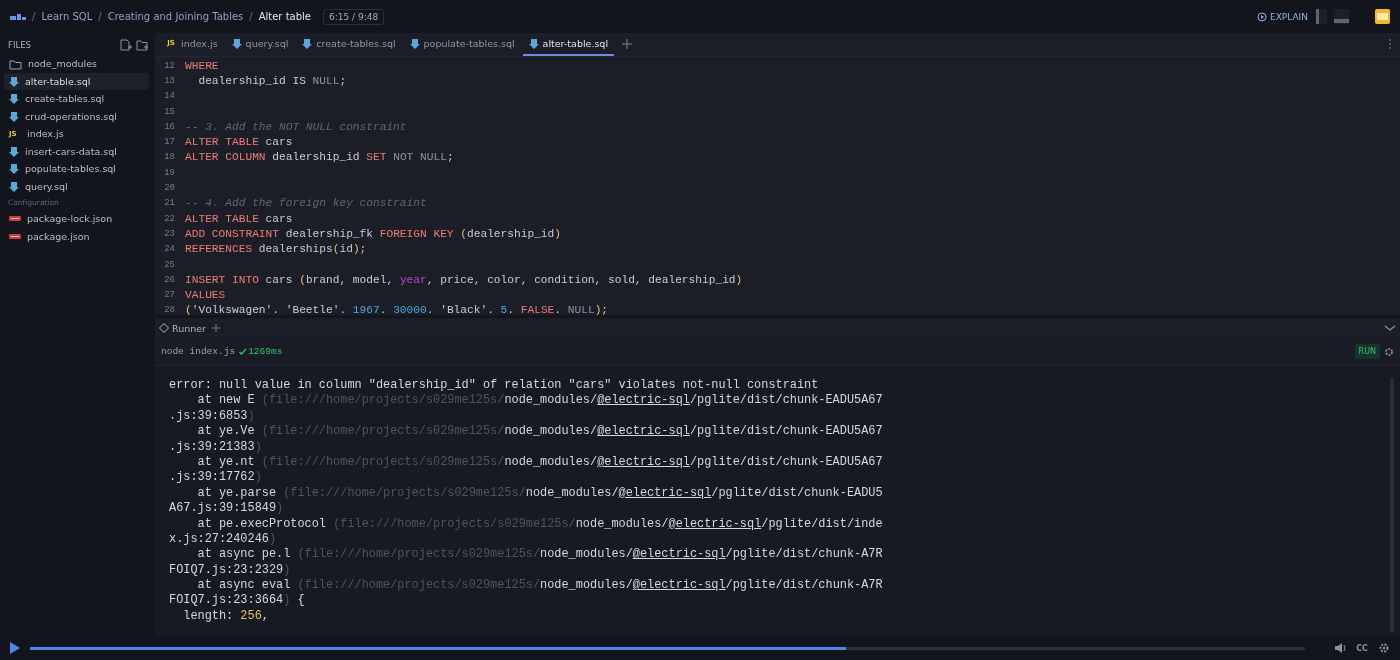 Image resolution: width=1400 pixels, height=660 pixels. What do you see at coordinates (373, 233) in the screenshot?
I see `code-line: ADD CONSTRAINT dealership_fk FOREIGN KEY (dealership_id)` at bounding box center [373, 233].